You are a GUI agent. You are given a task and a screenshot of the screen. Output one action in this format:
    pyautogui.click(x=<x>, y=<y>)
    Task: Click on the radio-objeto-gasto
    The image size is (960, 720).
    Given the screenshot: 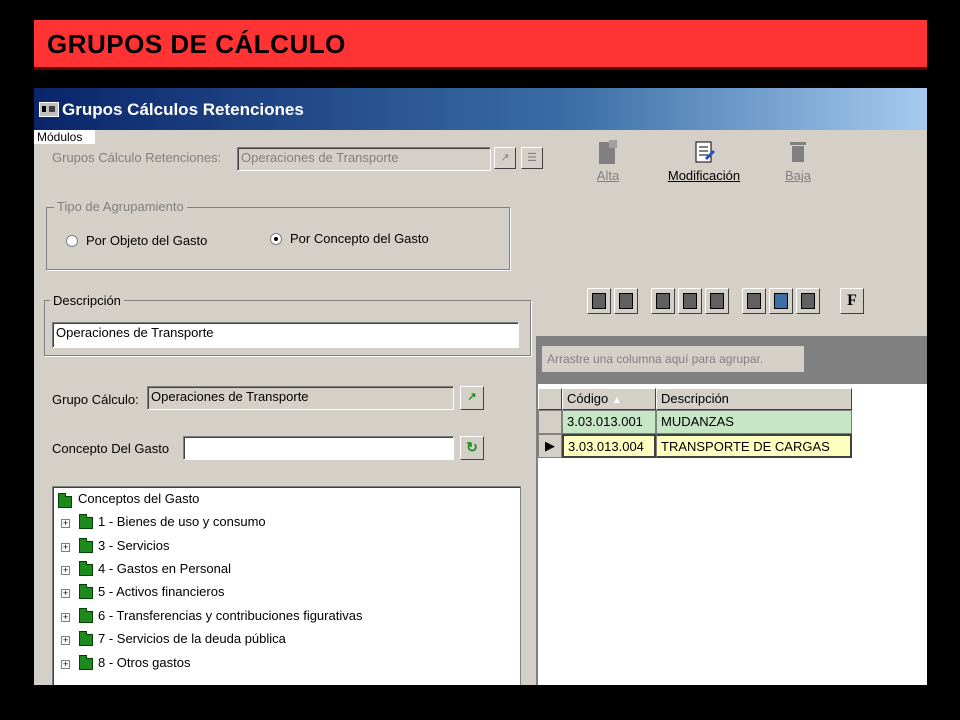 What is the action you would take?
    pyautogui.click(x=72, y=241)
    